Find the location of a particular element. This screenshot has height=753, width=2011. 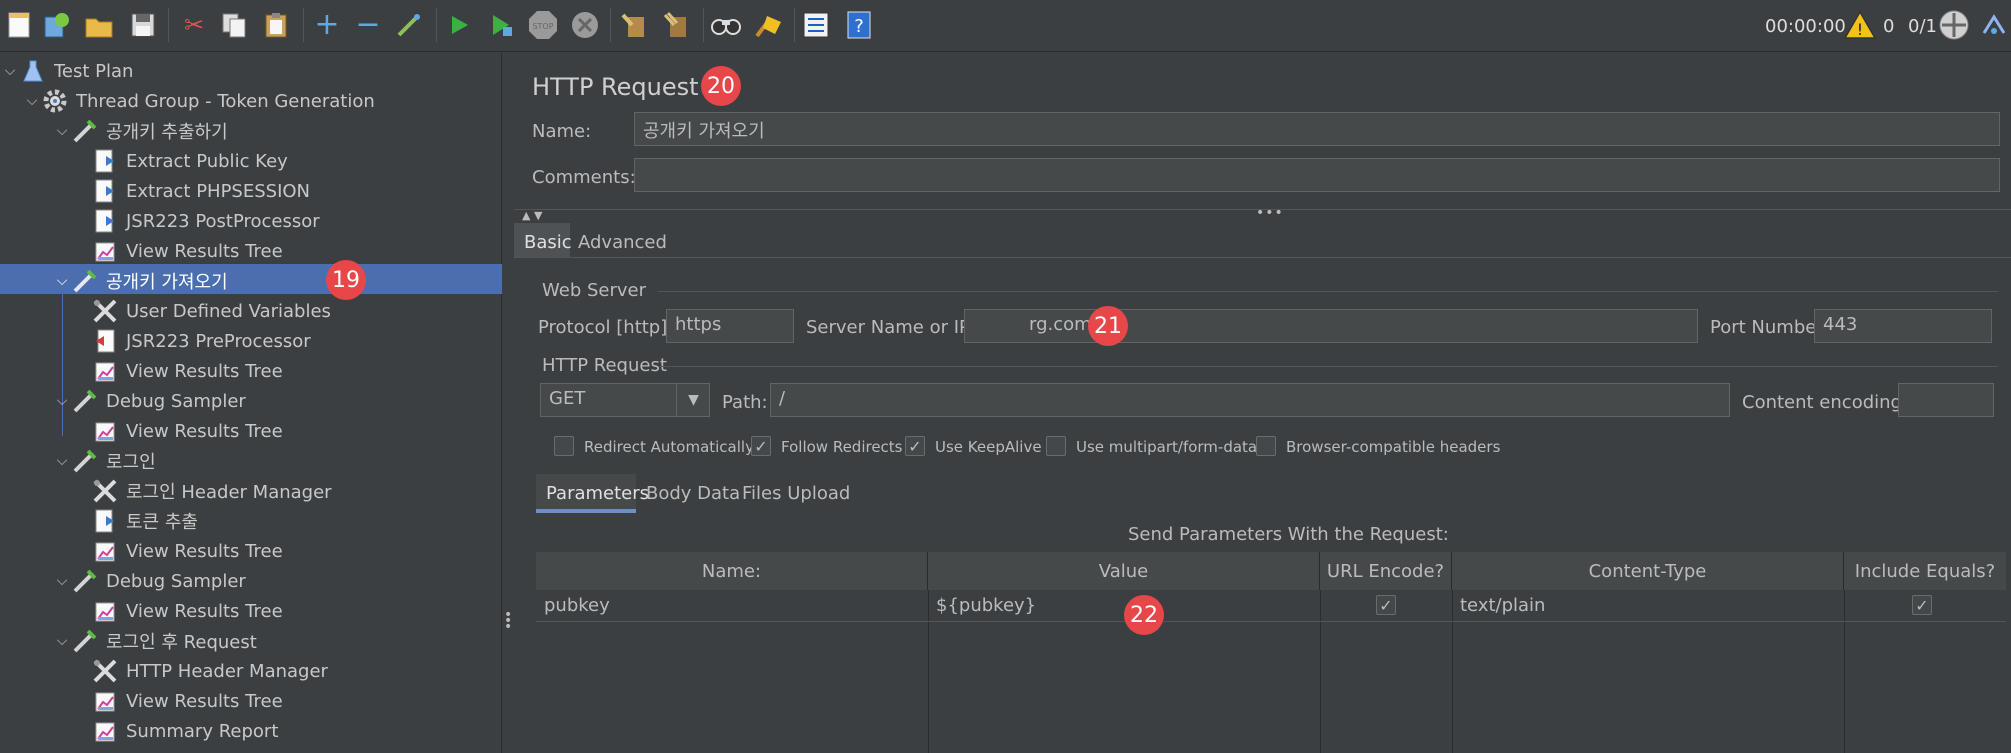

tree-item-sampler: ⌵ 공개키 추출하기 is located at coordinates (140, 131).